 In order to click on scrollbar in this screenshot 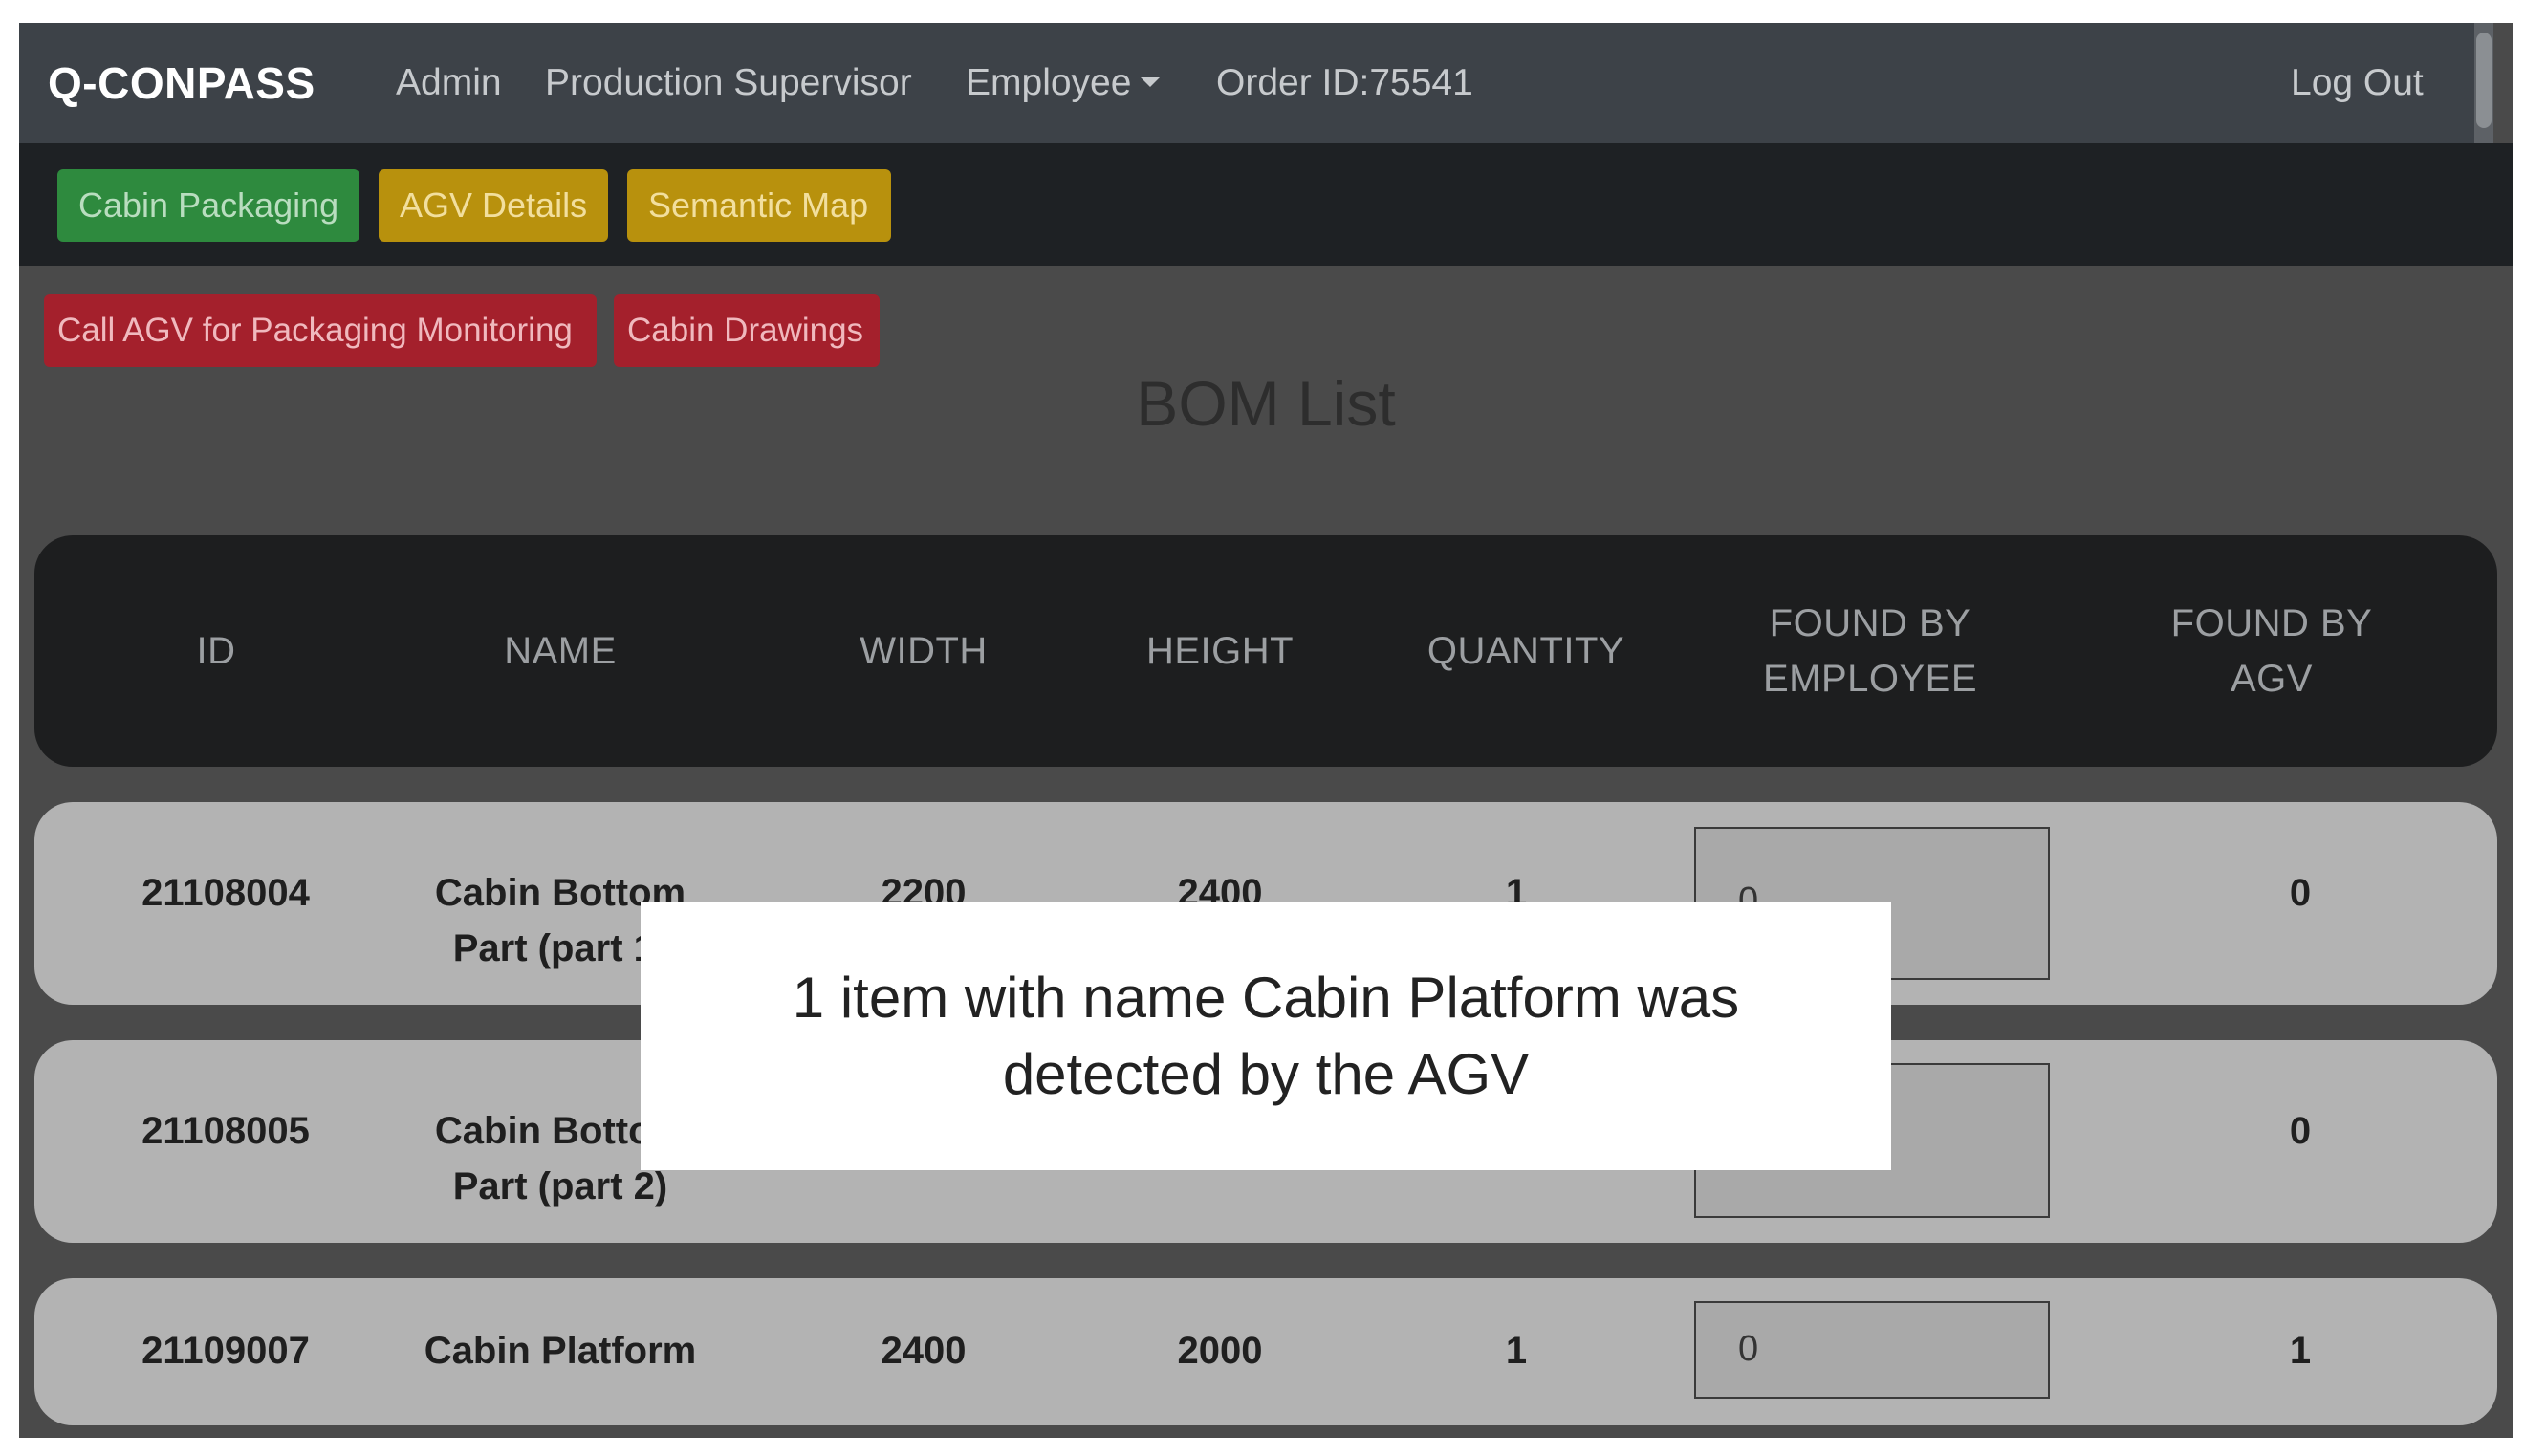, I will do `click(2483, 83)`.